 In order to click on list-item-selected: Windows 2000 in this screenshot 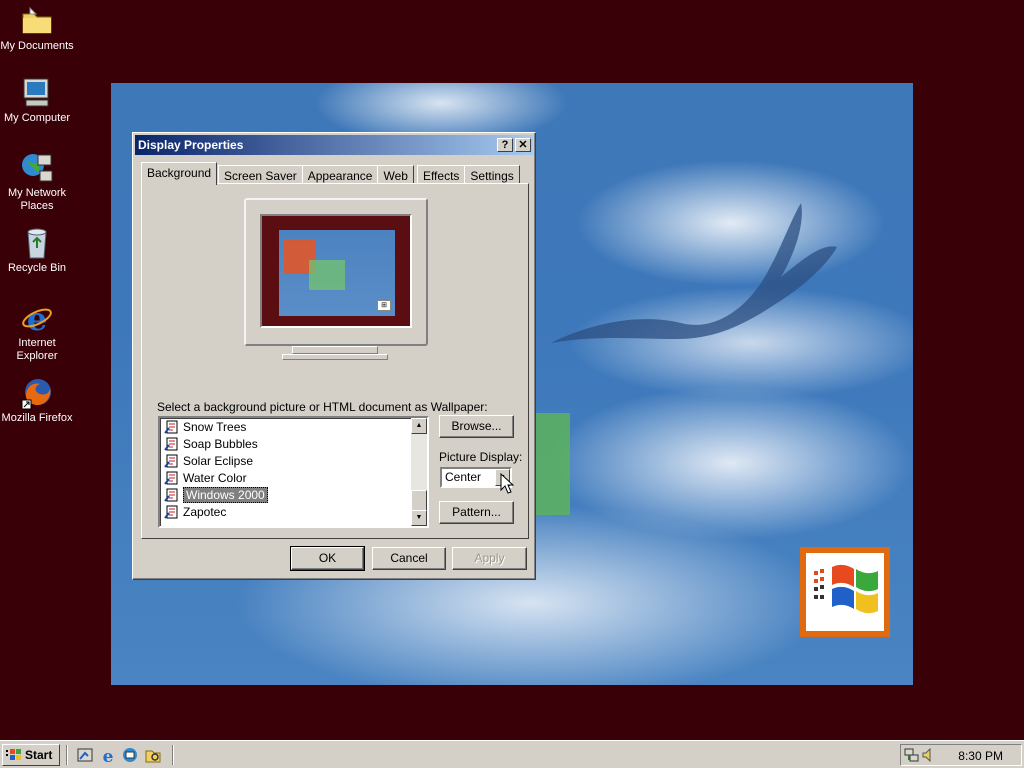, I will do `click(288, 494)`.